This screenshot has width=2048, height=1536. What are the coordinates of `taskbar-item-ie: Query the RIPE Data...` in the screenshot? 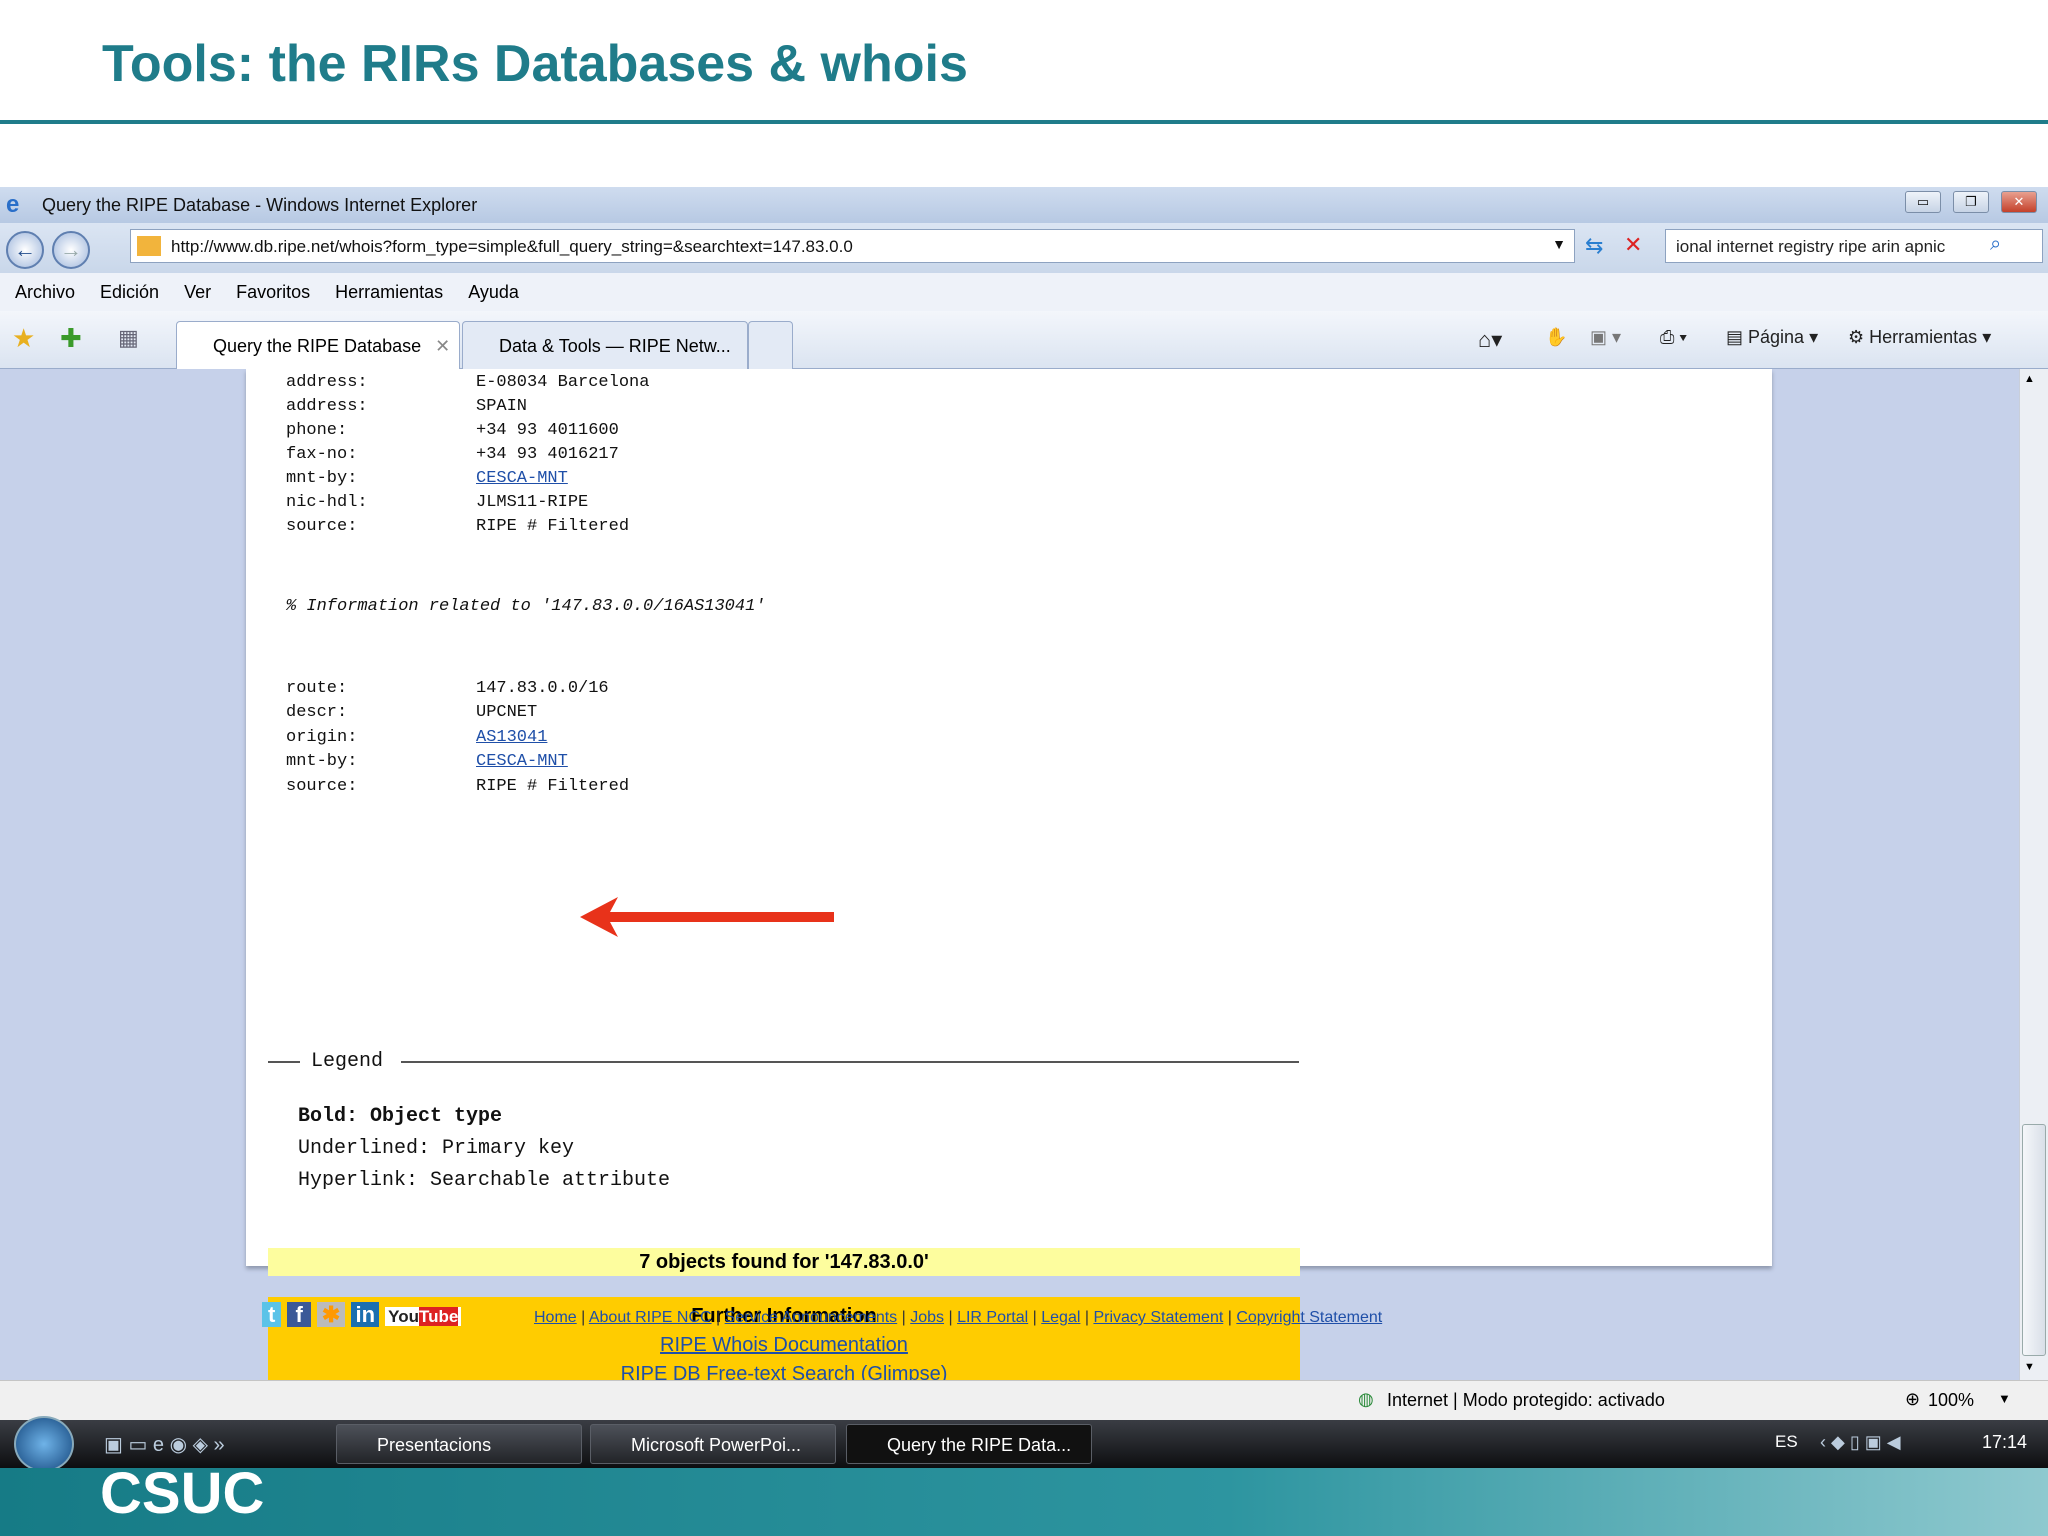 It's located at (969, 1444).